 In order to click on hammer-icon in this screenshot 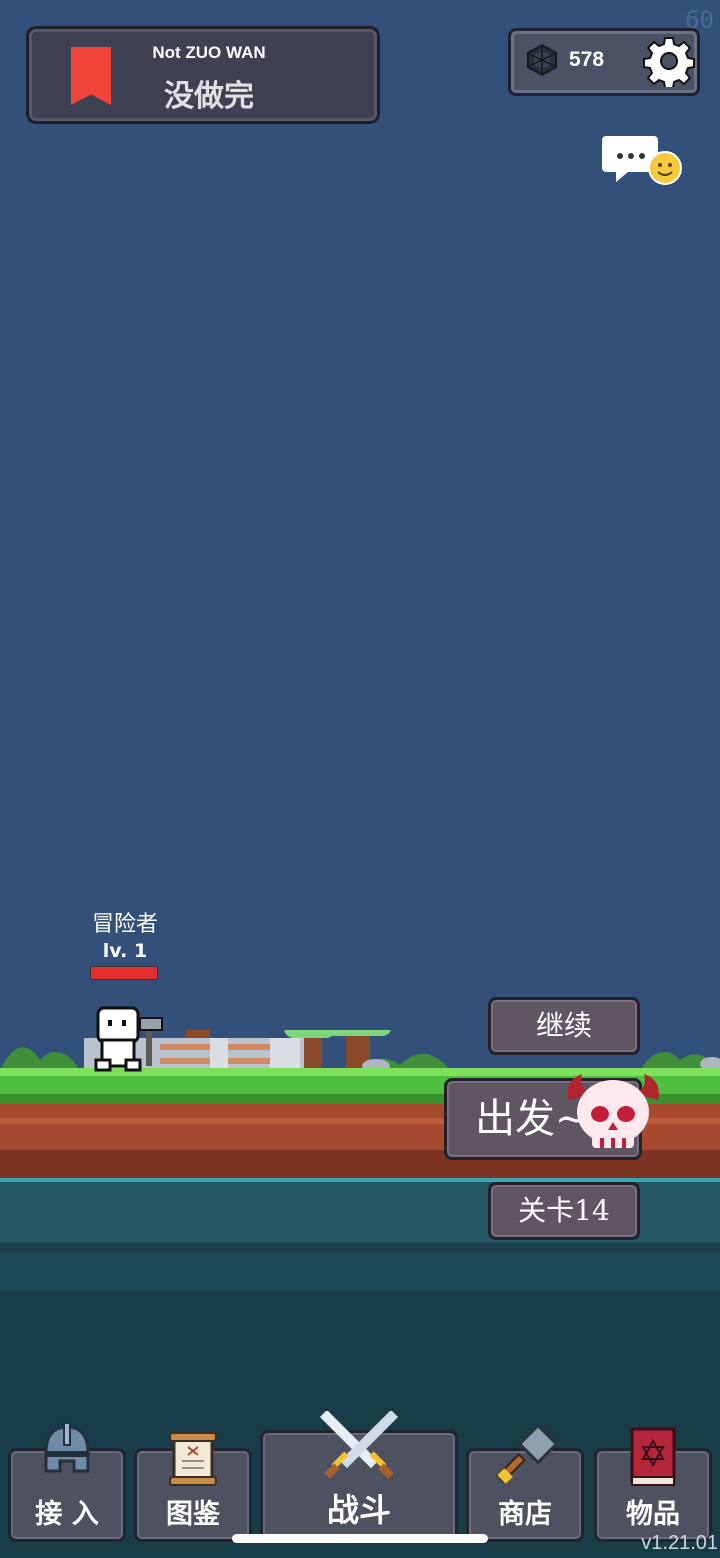, I will do `click(525, 1455)`.